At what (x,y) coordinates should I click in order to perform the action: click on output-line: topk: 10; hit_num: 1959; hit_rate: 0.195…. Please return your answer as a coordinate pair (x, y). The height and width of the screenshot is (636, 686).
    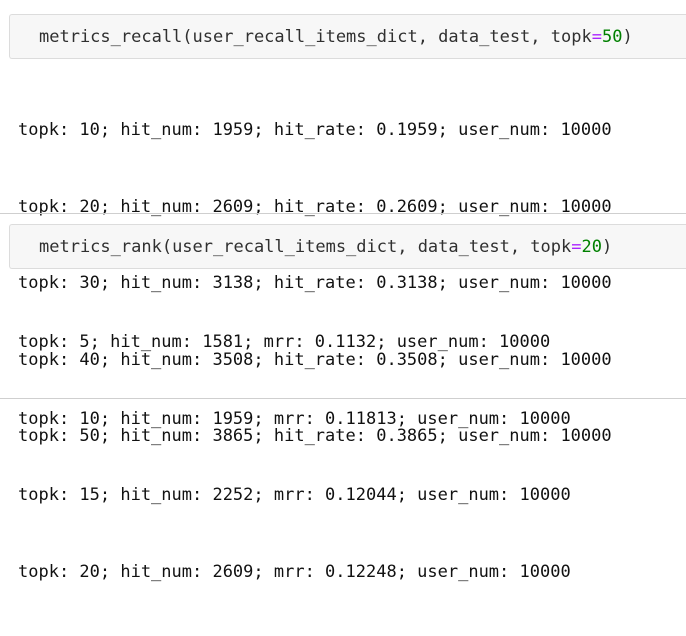
    Looking at the image, I should click on (315, 130).